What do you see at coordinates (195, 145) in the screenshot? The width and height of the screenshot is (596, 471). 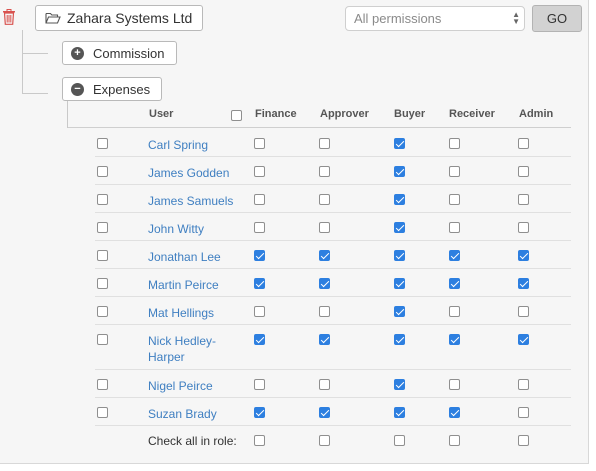 I see `user-name-link: Carl Spring` at bounding box center [195, 145].